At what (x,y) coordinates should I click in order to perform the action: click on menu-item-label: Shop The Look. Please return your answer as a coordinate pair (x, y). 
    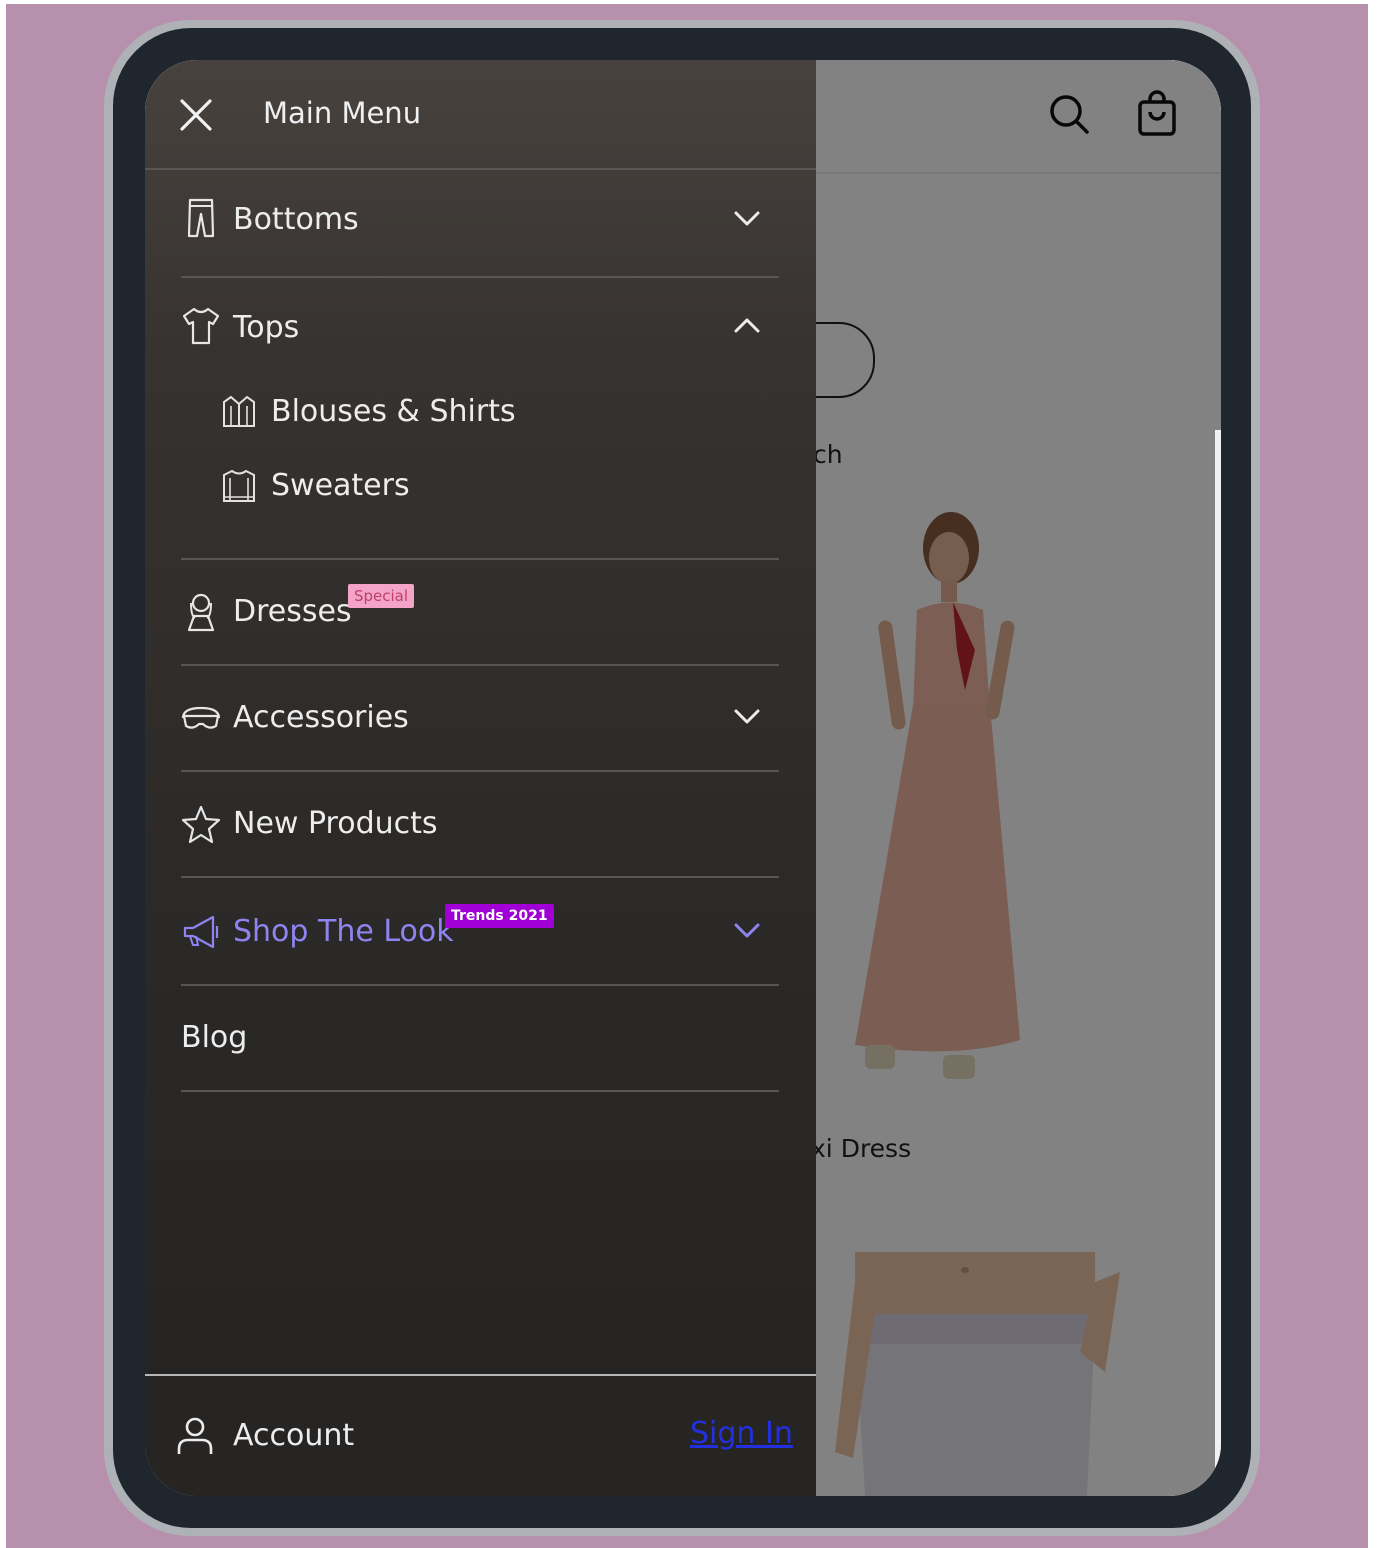
    Looking at the image, I should click on (343, 931).